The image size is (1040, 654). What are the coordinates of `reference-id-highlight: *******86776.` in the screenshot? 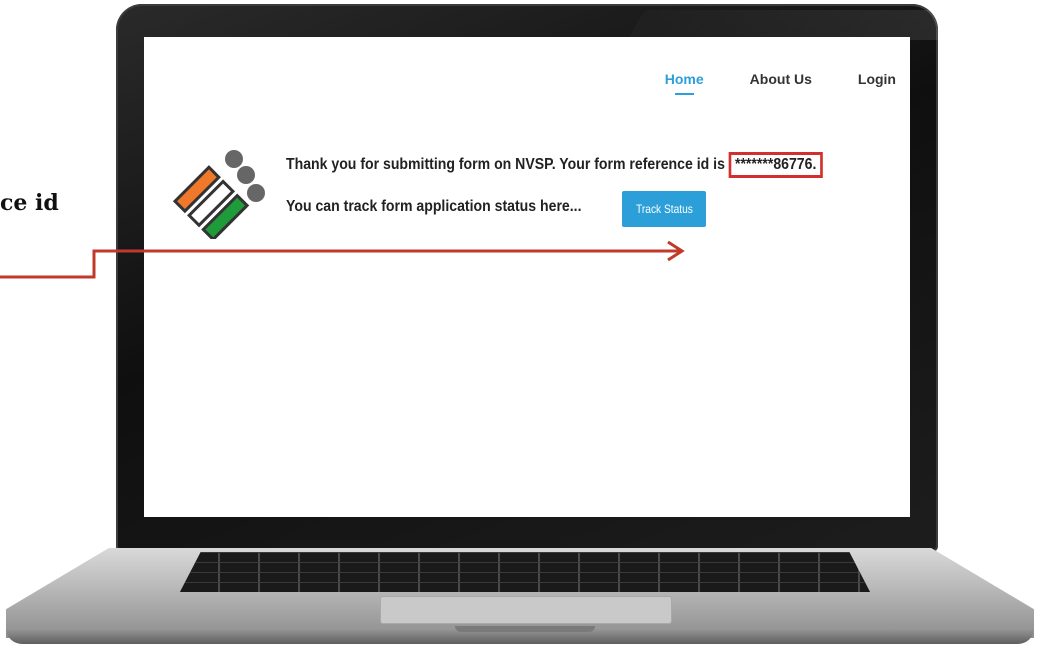 It's located at (775, 165).